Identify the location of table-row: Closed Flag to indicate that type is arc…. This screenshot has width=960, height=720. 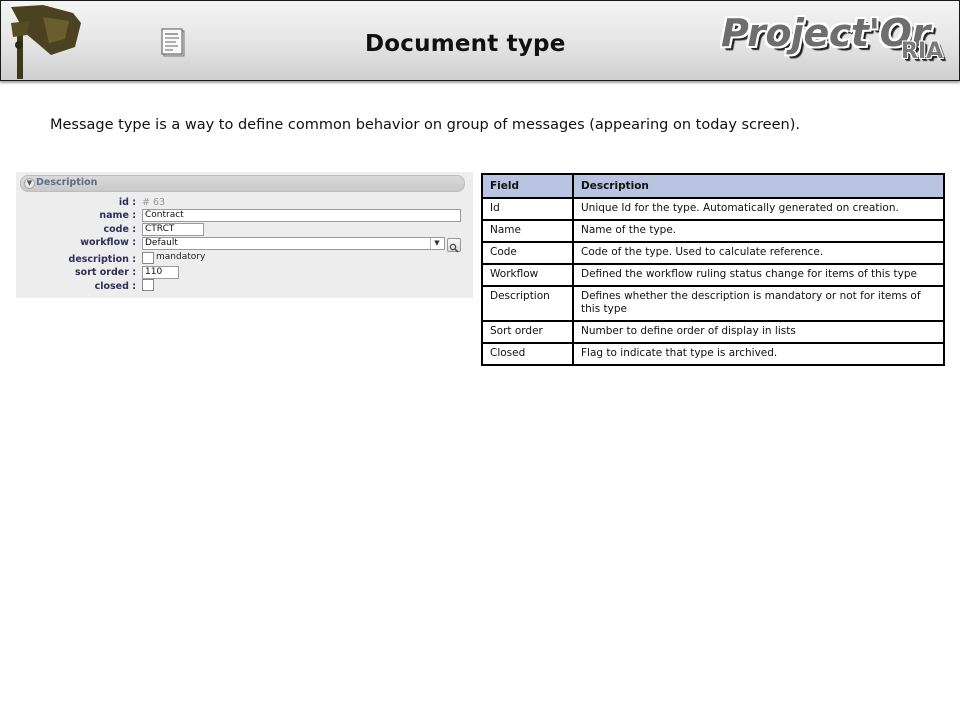
(713, 354).